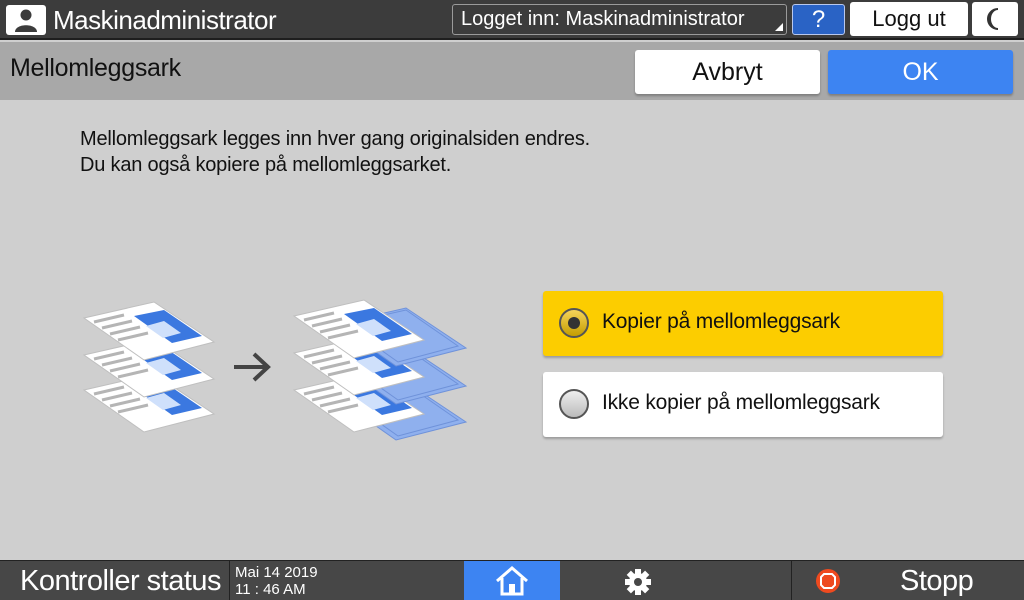 This screenshot has width=1024, height=600. I want to click on stop-label: Stopp, so click(937, 581).